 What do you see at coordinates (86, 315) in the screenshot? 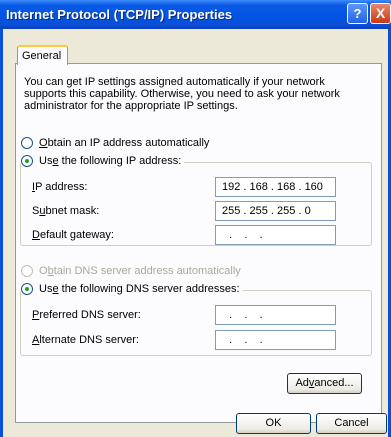
I see `preferred-dns-label: Preferred DNS server:` at bounding box center [86, 315].